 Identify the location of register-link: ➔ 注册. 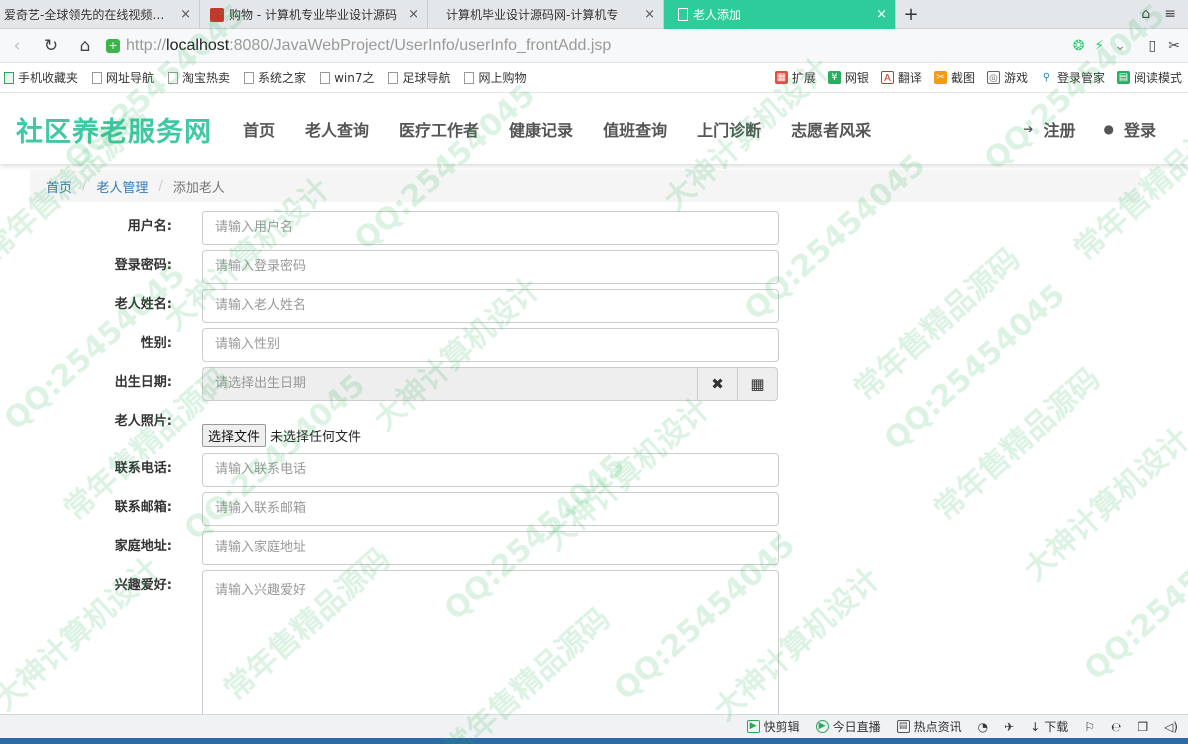
(1049, 129).